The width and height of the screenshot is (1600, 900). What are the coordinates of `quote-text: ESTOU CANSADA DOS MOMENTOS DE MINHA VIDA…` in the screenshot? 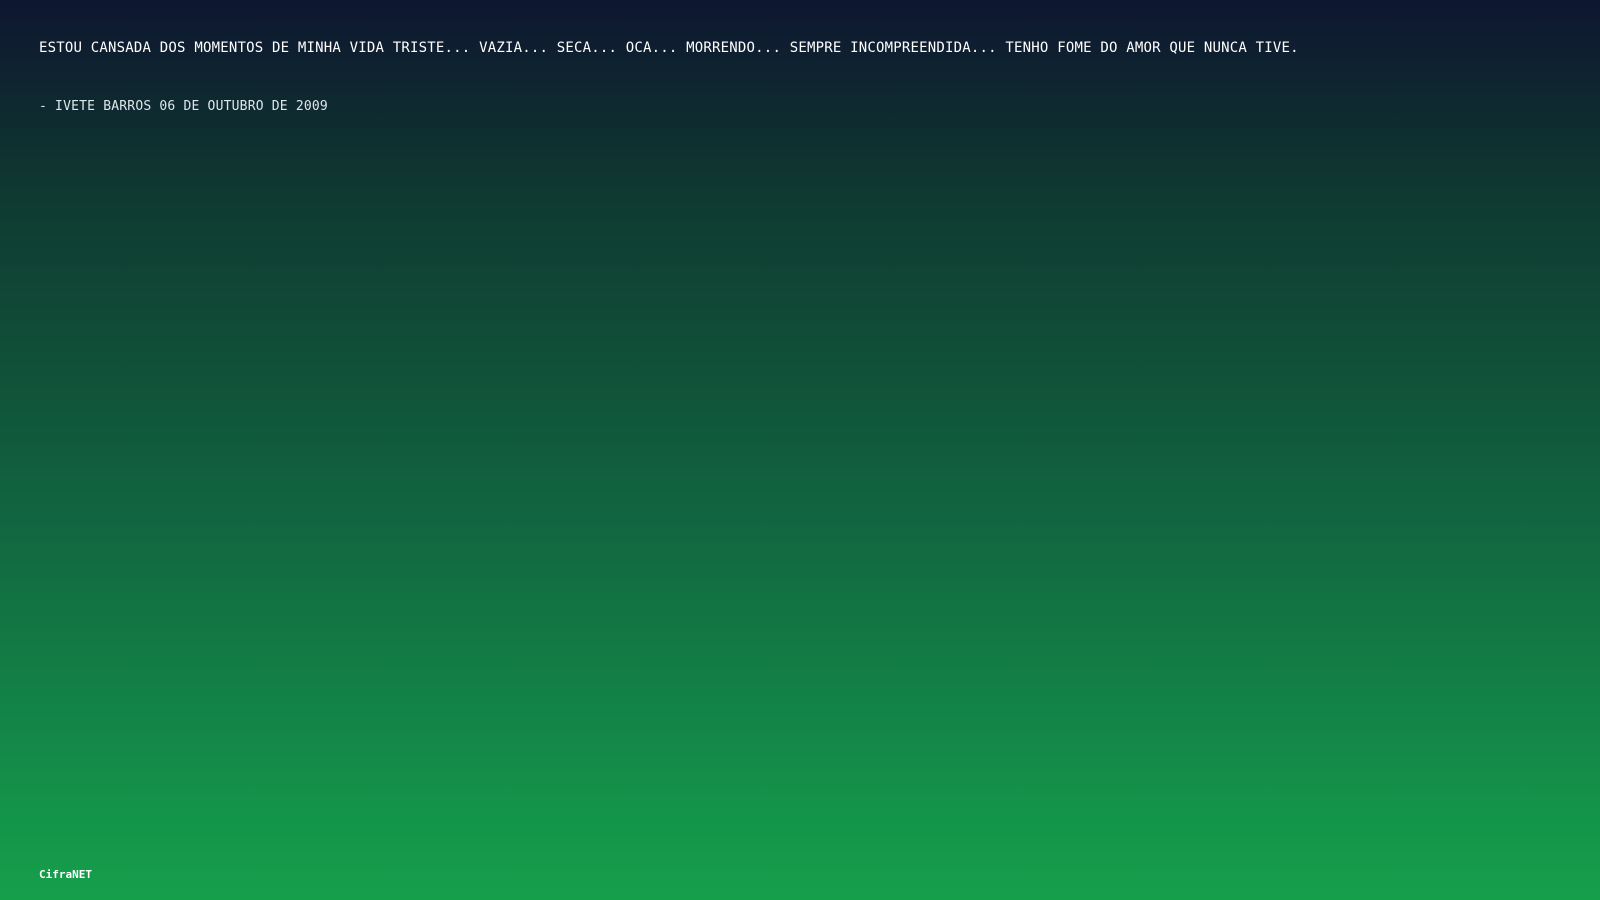 It's located at (669, 48).